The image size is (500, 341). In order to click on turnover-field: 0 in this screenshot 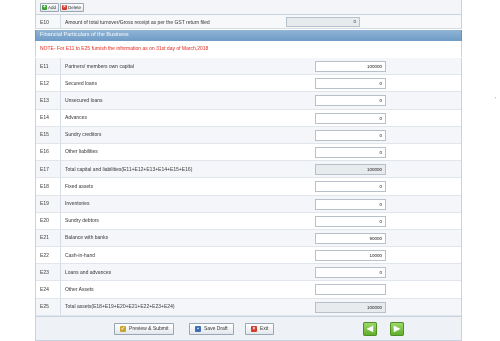, I will do `click(323, 22)`.